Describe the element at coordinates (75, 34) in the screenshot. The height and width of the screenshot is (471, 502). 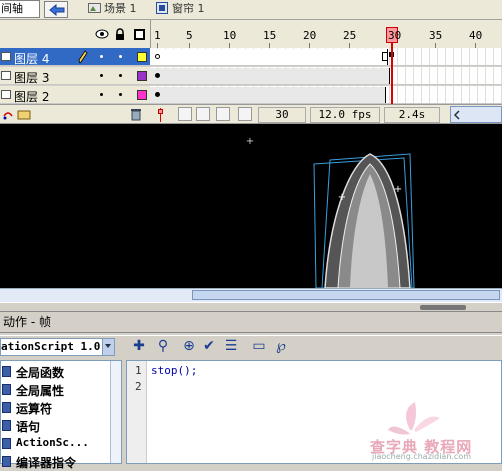
I see `layer-header` at that location.